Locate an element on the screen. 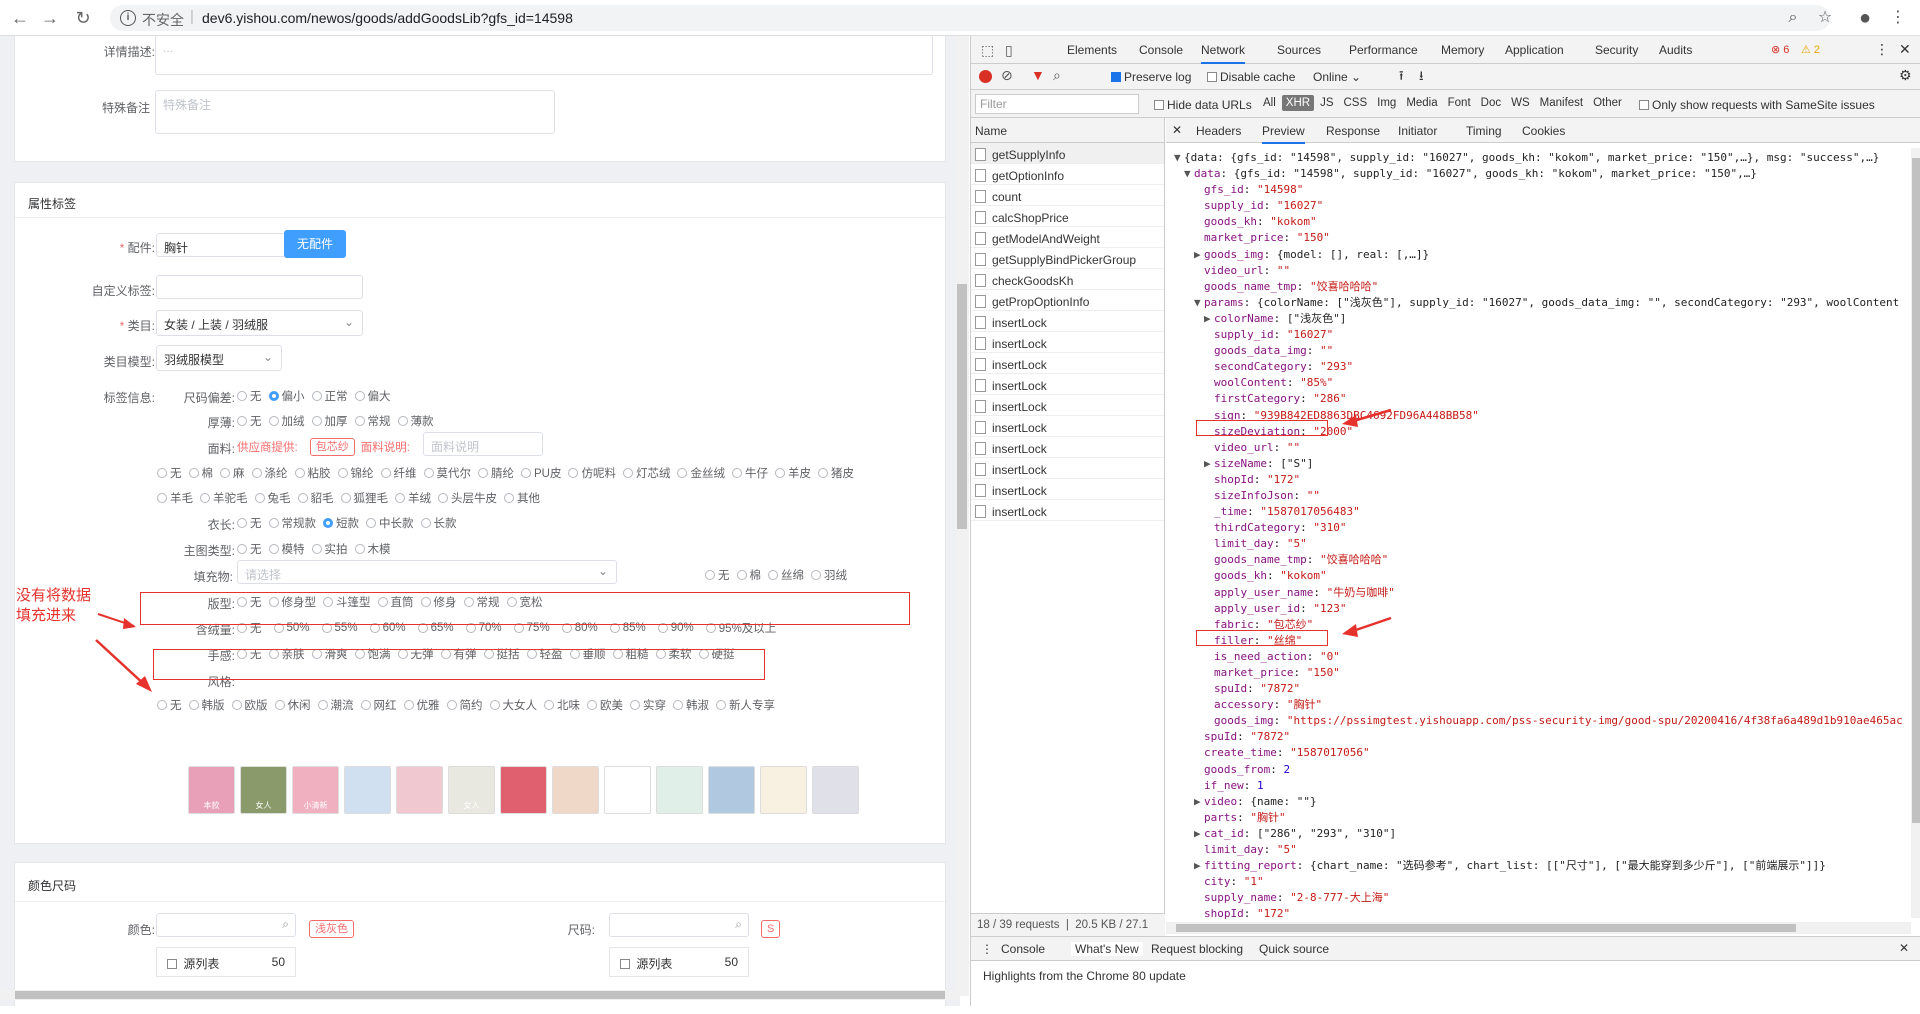 This screenshot has width=1920, height=1014. json-line: goods_from: 2 is located at coordinates (1539, 770).